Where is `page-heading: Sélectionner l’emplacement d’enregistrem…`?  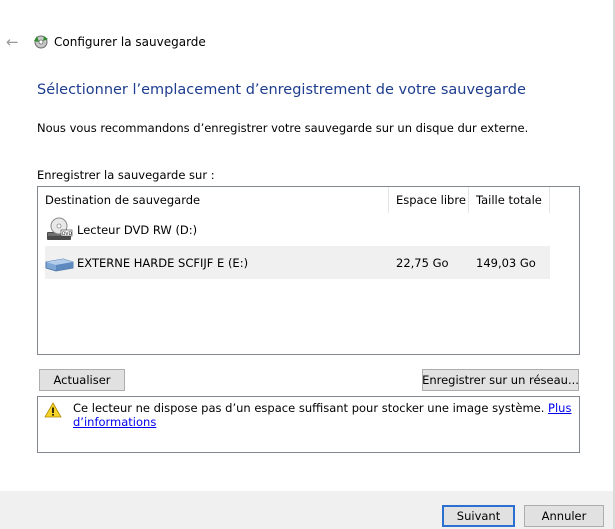
page-heading: Sélectionner l’emplacement d’enregistrem… is located at coordinates (281, 90).